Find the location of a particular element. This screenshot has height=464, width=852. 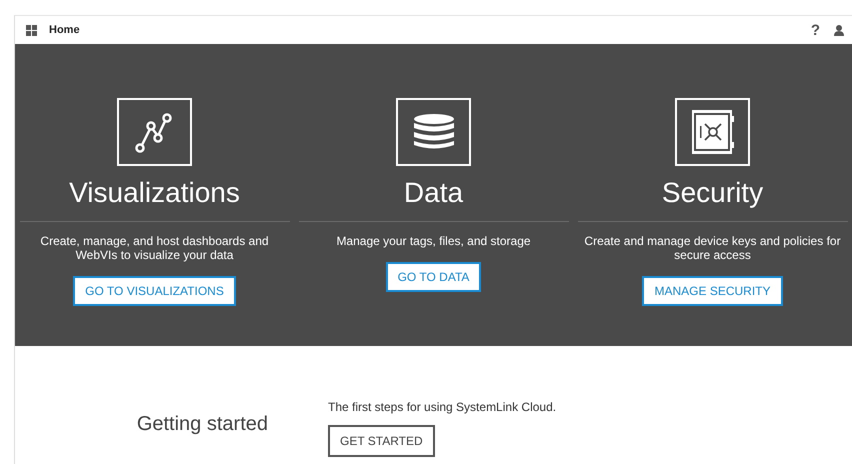

line-chart-icon is located at coordinates (154, 132).